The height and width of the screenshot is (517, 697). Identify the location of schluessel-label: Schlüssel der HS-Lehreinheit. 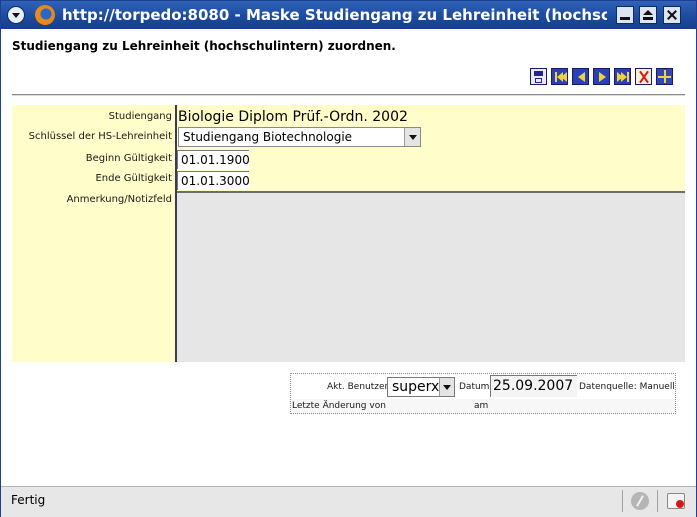
(100, 136).